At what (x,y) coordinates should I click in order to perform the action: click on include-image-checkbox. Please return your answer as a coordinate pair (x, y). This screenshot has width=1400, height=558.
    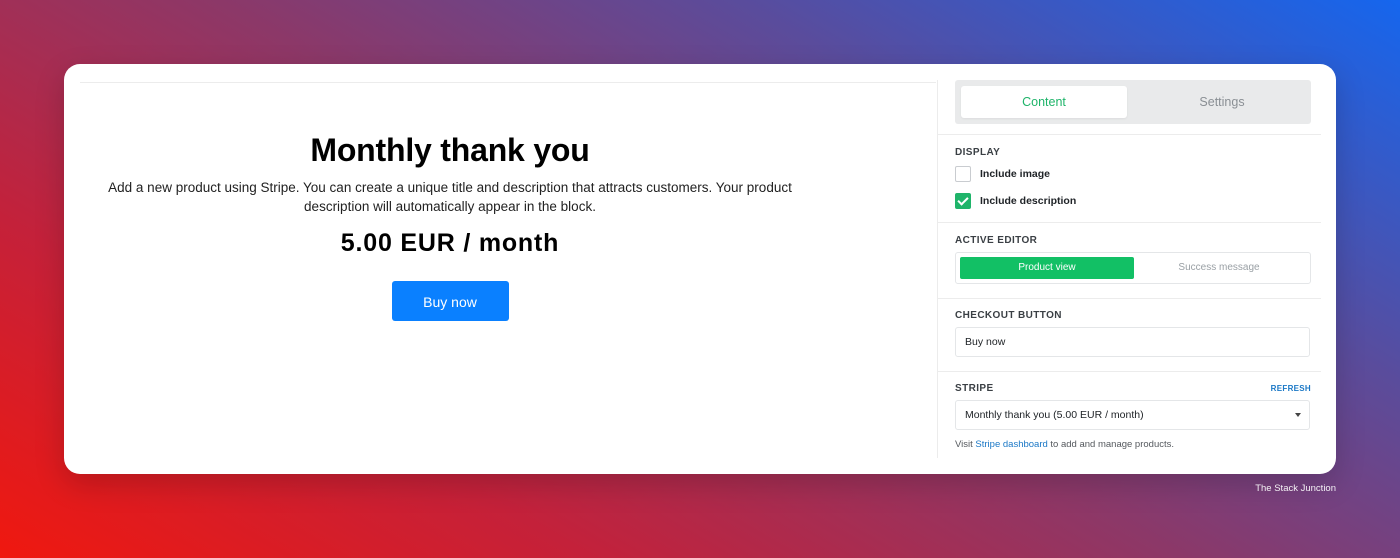
    Looking at the image, I should click on (963, 174).